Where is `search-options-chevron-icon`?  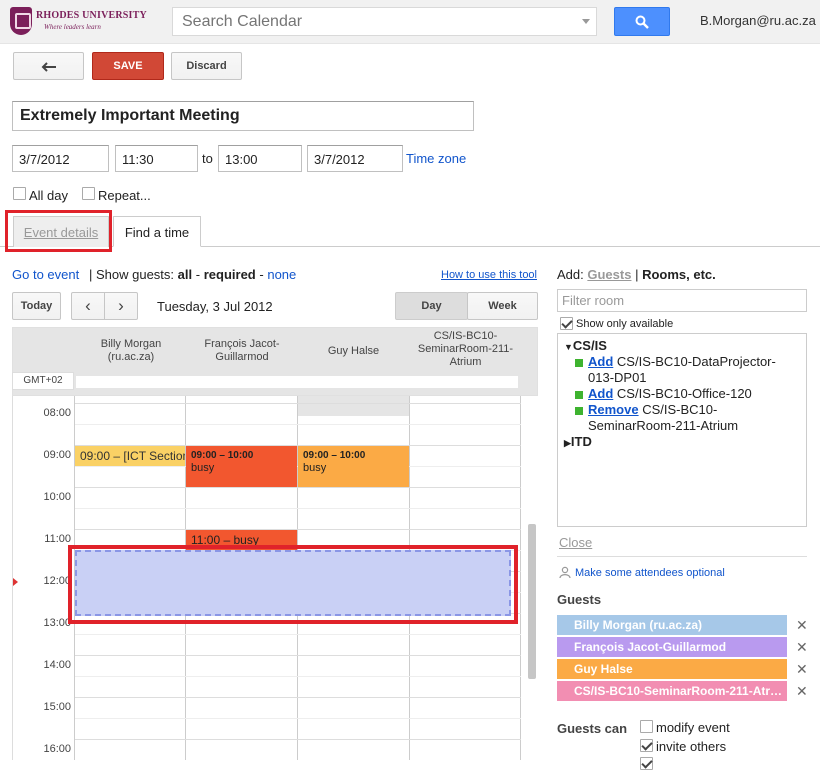
search-options-chevron-icon is located at coordinates (586, 21).